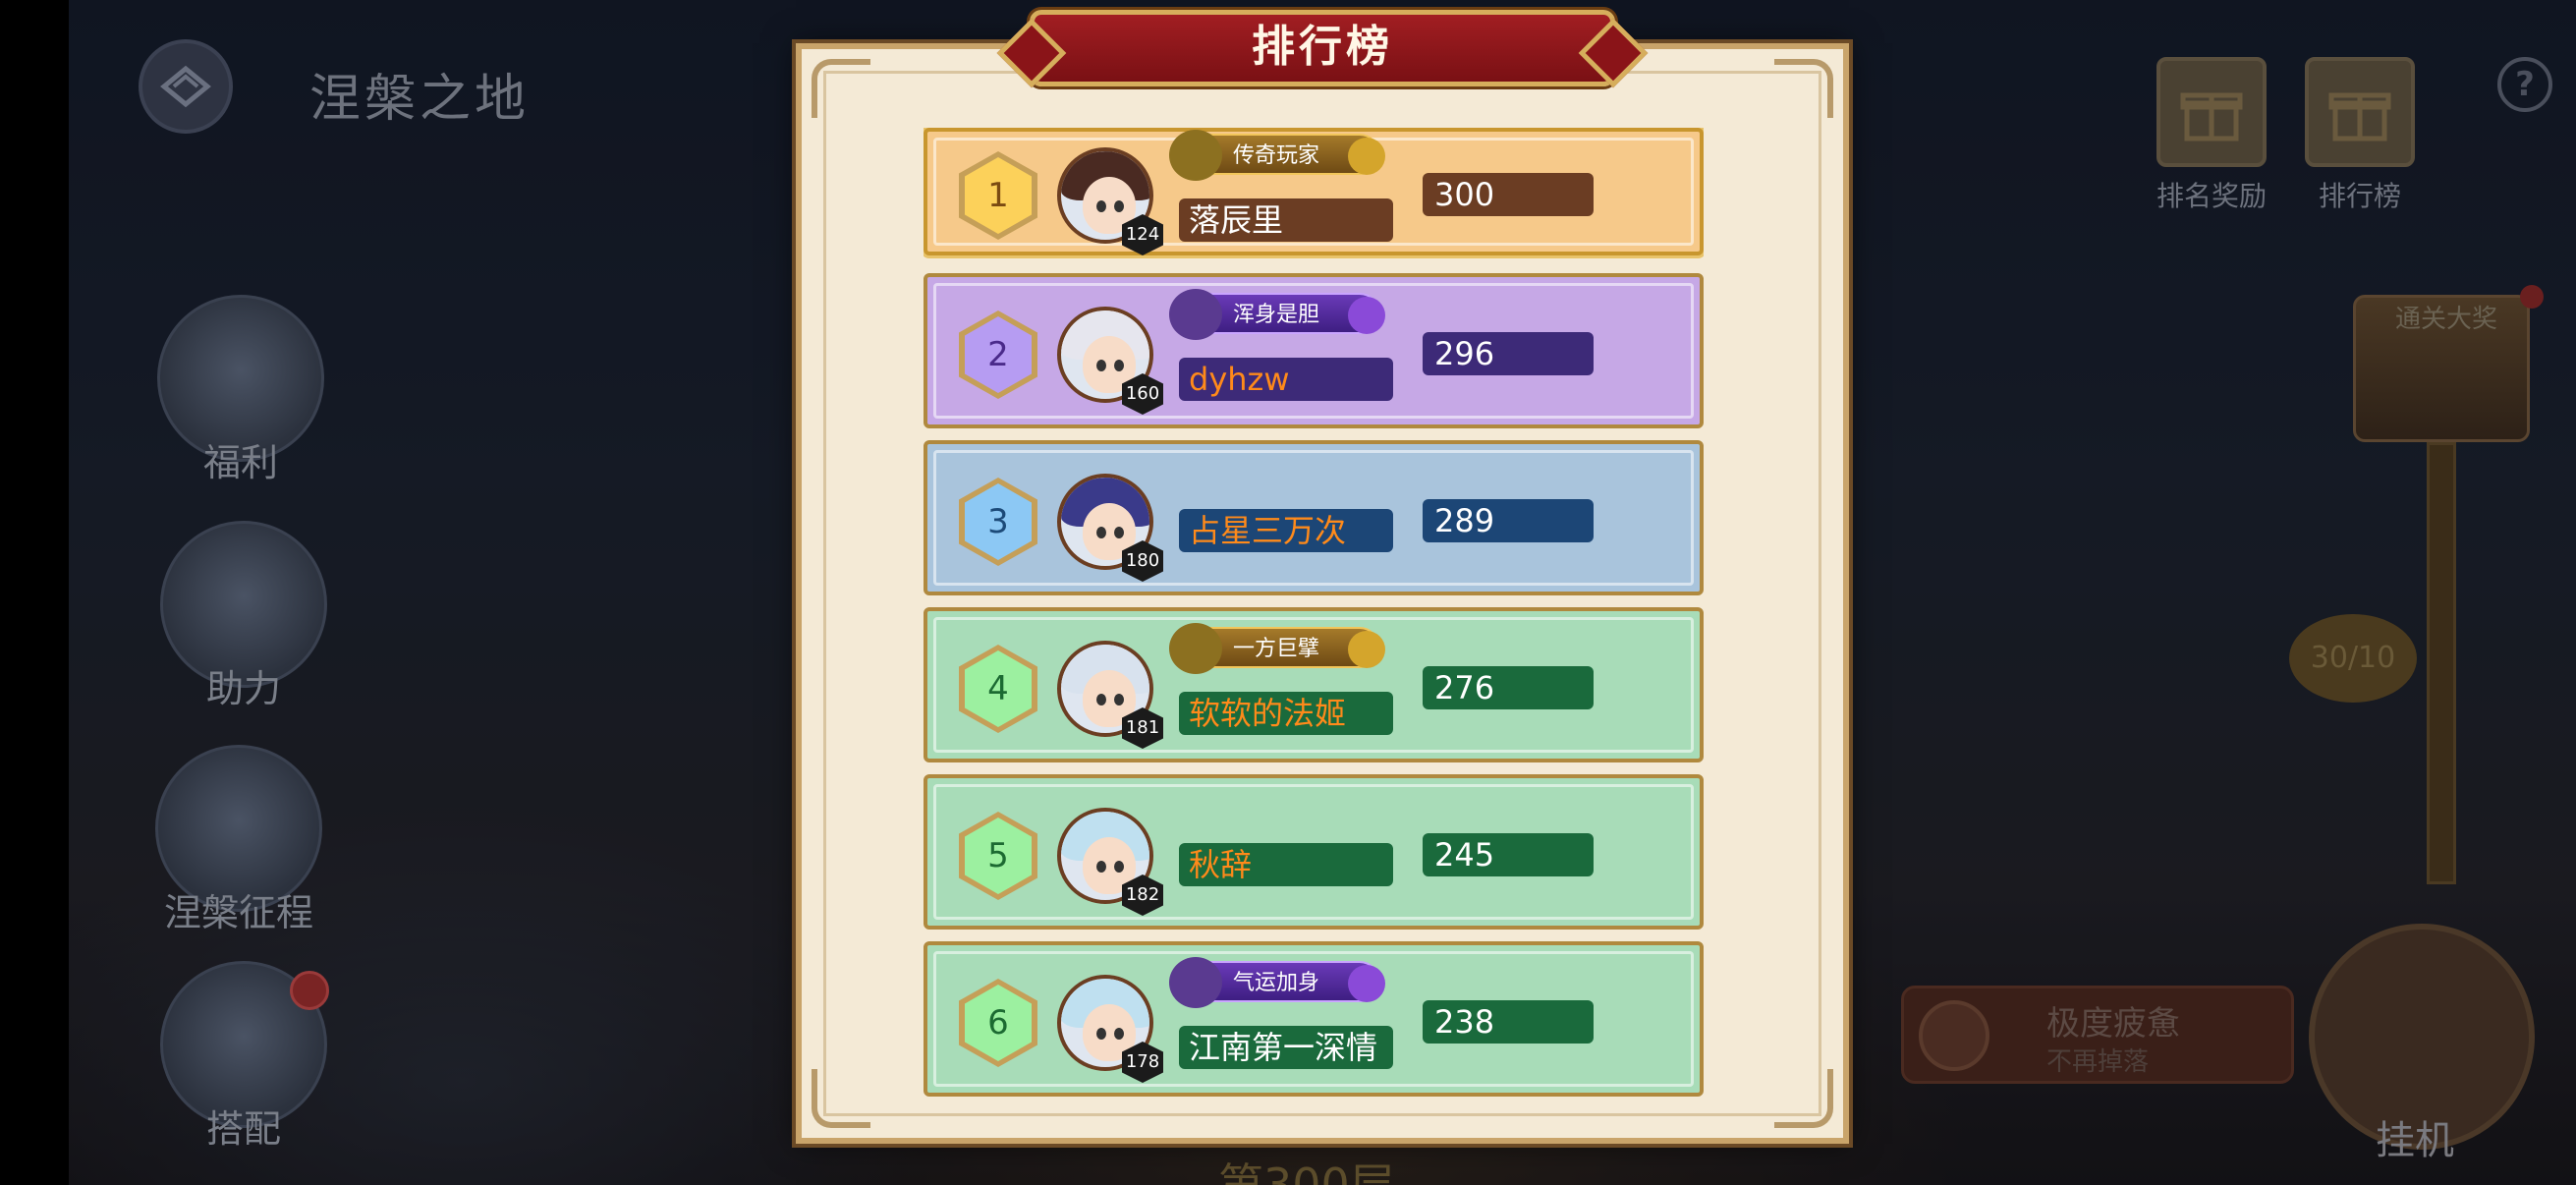  I want to click on back-arrow-icon, so click(185, 87).